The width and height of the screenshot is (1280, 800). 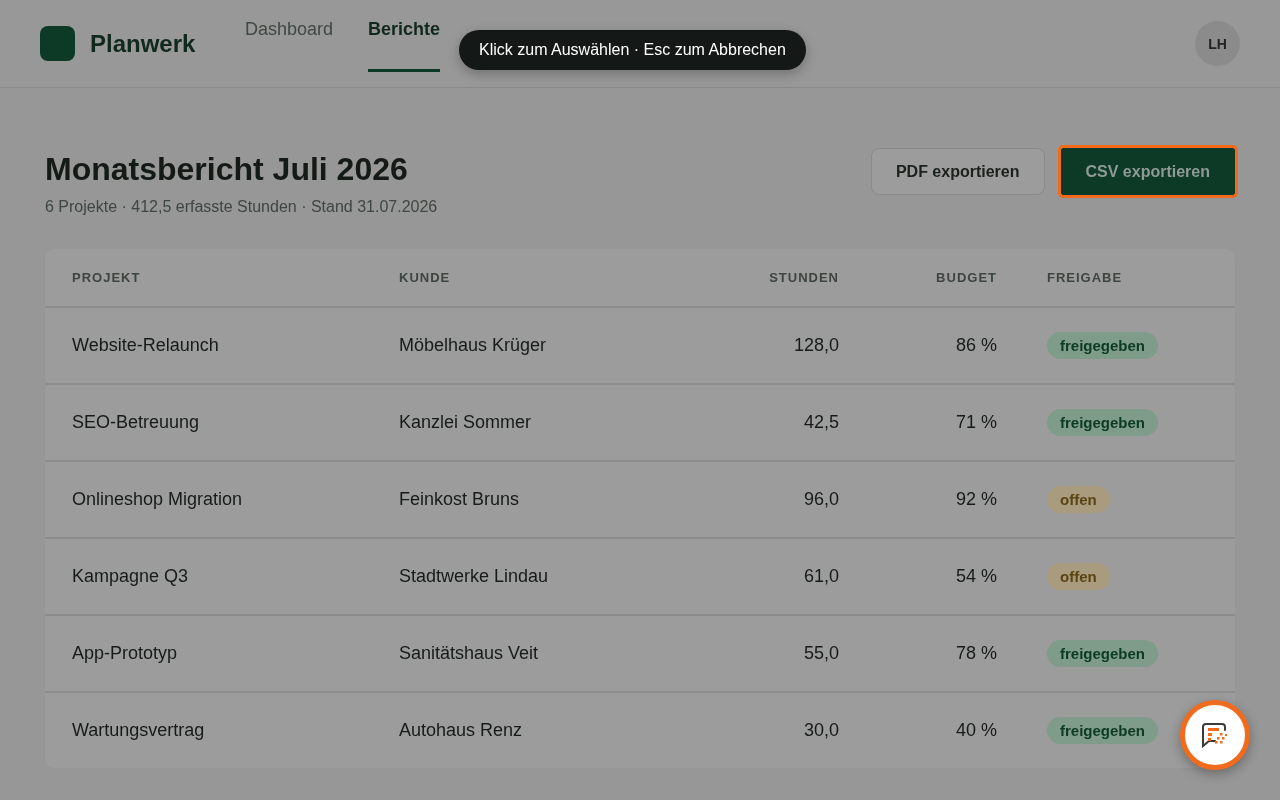 I want to click on table-cell-text: 128,0, so click(x=815, y=345).